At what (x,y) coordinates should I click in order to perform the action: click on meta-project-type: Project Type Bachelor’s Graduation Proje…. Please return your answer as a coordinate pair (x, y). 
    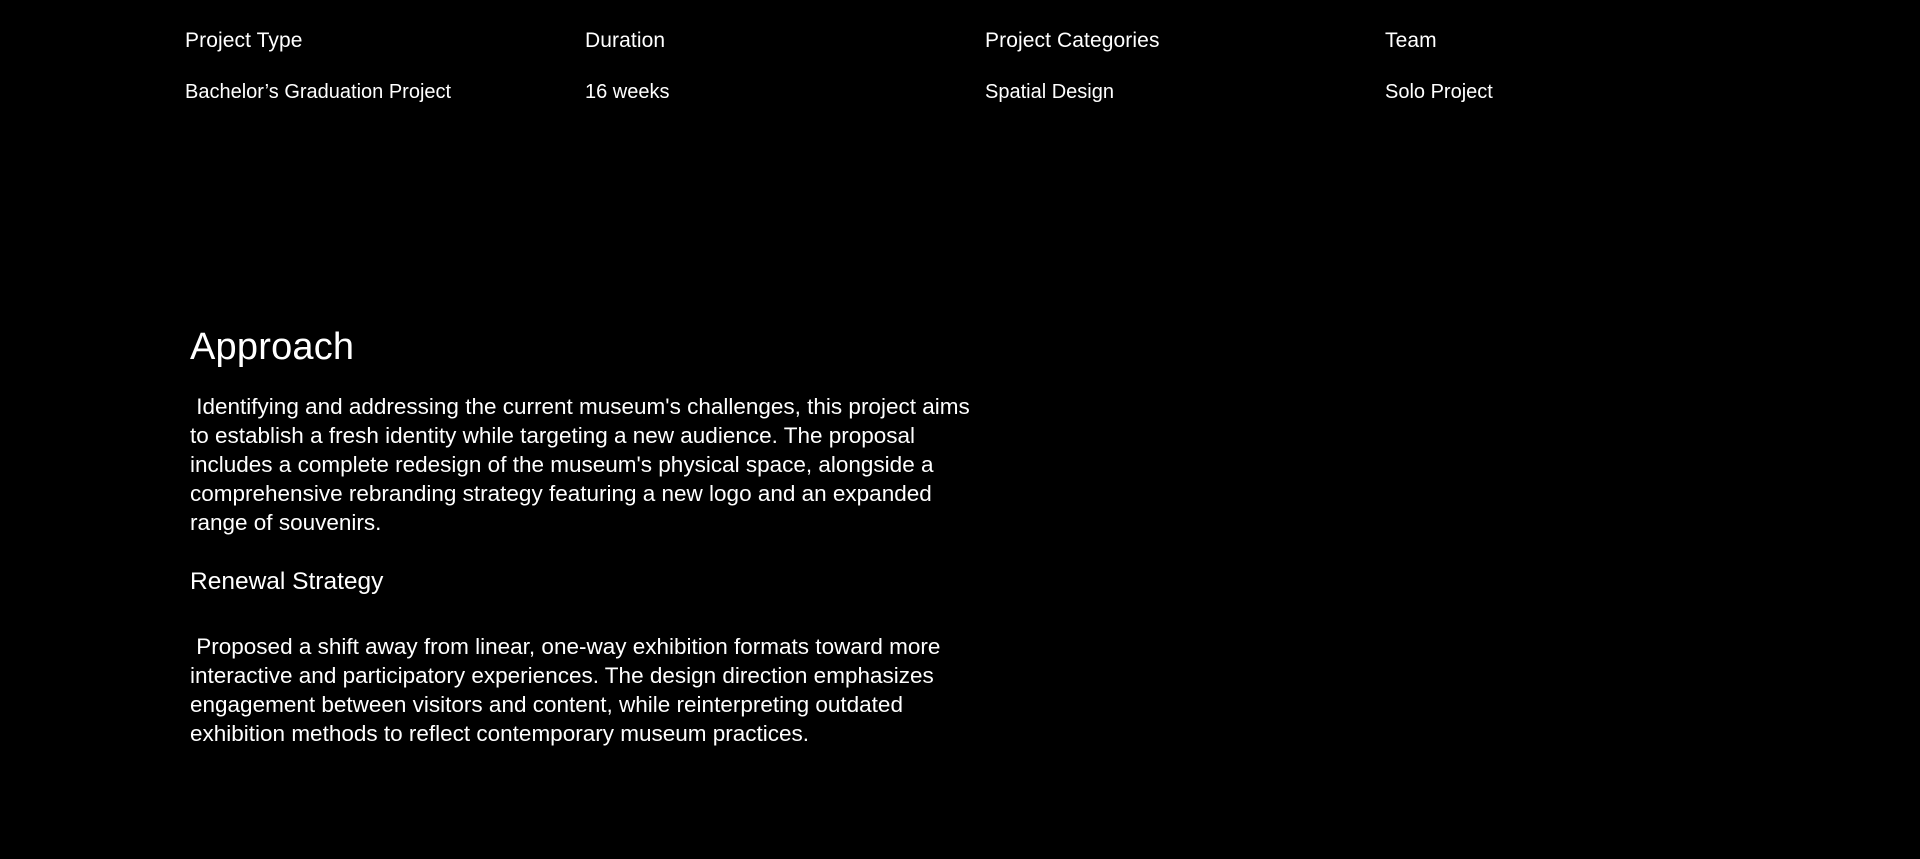
    Looking at the image, I should click on (385, 66).